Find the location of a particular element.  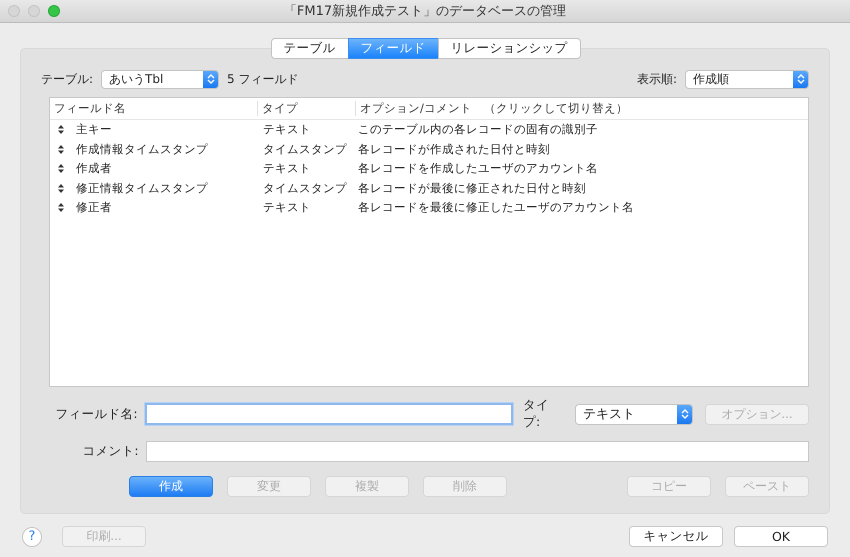

footer-button: キャンセル is located at coordinates (676, 536).